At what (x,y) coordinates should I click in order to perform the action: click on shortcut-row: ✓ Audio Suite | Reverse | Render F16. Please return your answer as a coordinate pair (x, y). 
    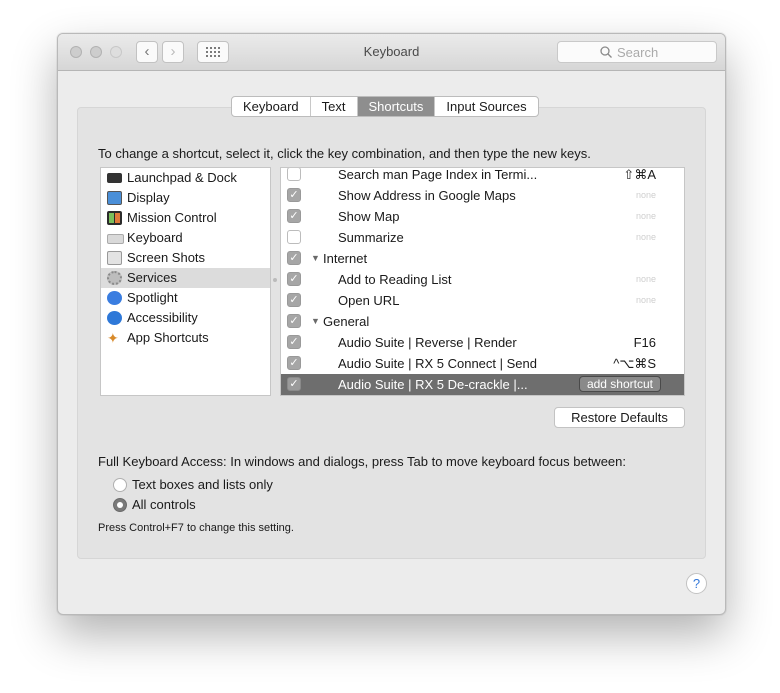
    Looking at the image, I should click on (482, 342).